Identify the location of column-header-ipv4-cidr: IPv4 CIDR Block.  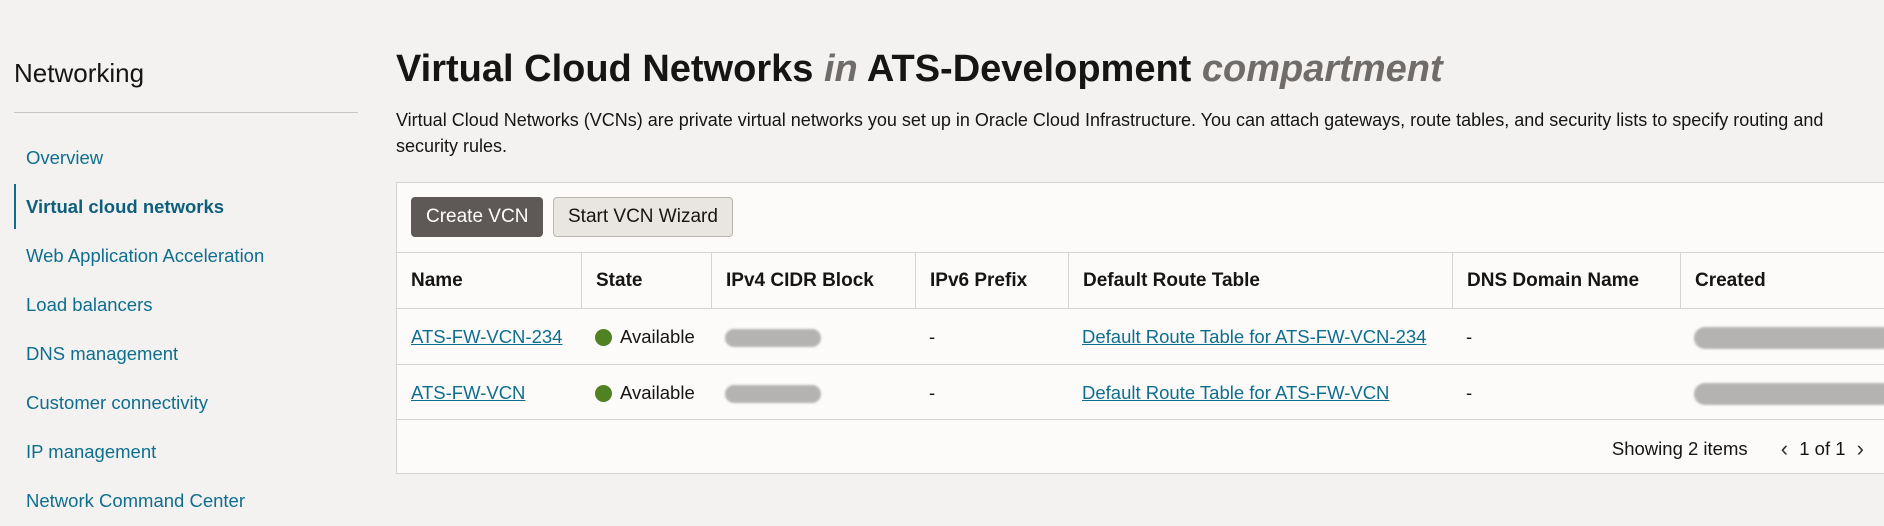
(813, 280).